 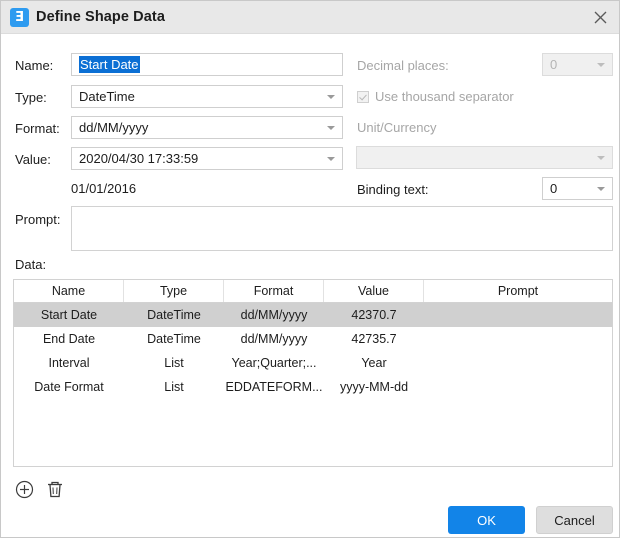 I want to click on value-label: Value:, so click(x=33, y=159).